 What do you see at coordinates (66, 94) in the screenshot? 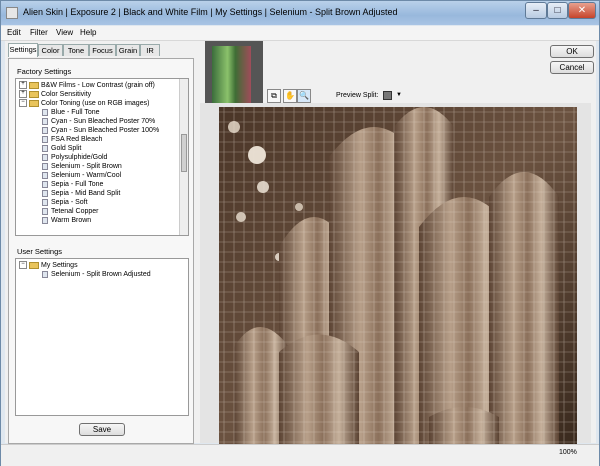
I see `tree-label: Color Sensitivity` at bounding box center [66, 94].